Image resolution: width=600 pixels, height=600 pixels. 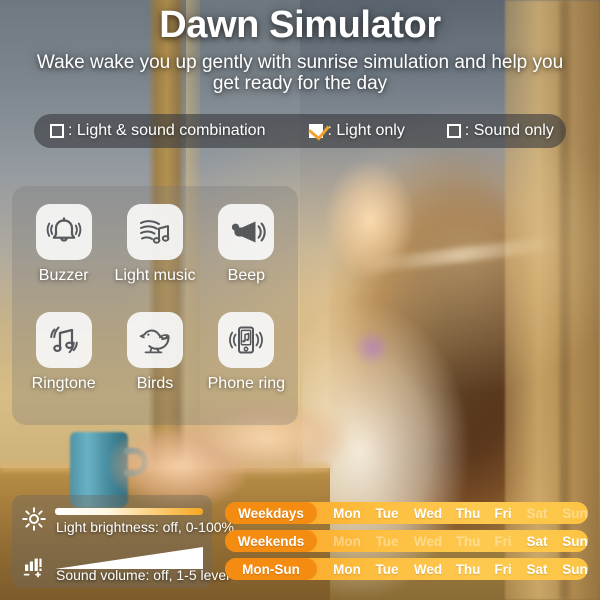 I want to click on volume-icon-wrap, so click(x=34, y=565).